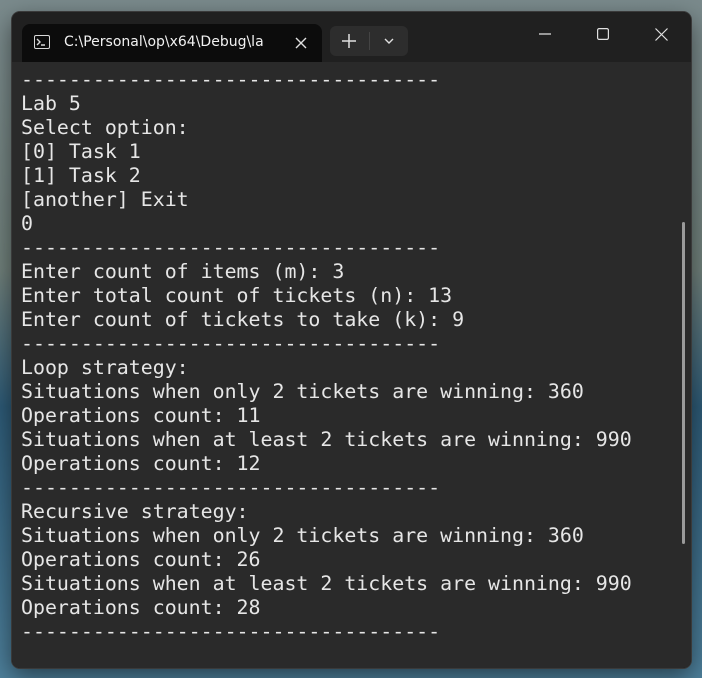 The width and height of the screenshot is (702, 678). I want to click on terminal-line: Operations count: 11, so click(141, 415).